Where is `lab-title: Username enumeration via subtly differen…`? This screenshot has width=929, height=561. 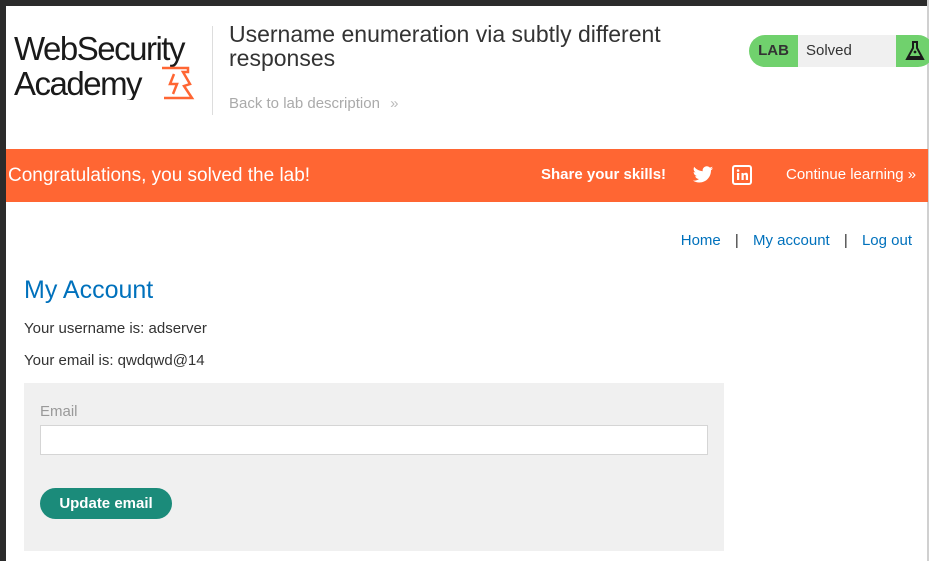
lab-title: Username enumeration via subtly differen… is located at coordinates (445, 46).